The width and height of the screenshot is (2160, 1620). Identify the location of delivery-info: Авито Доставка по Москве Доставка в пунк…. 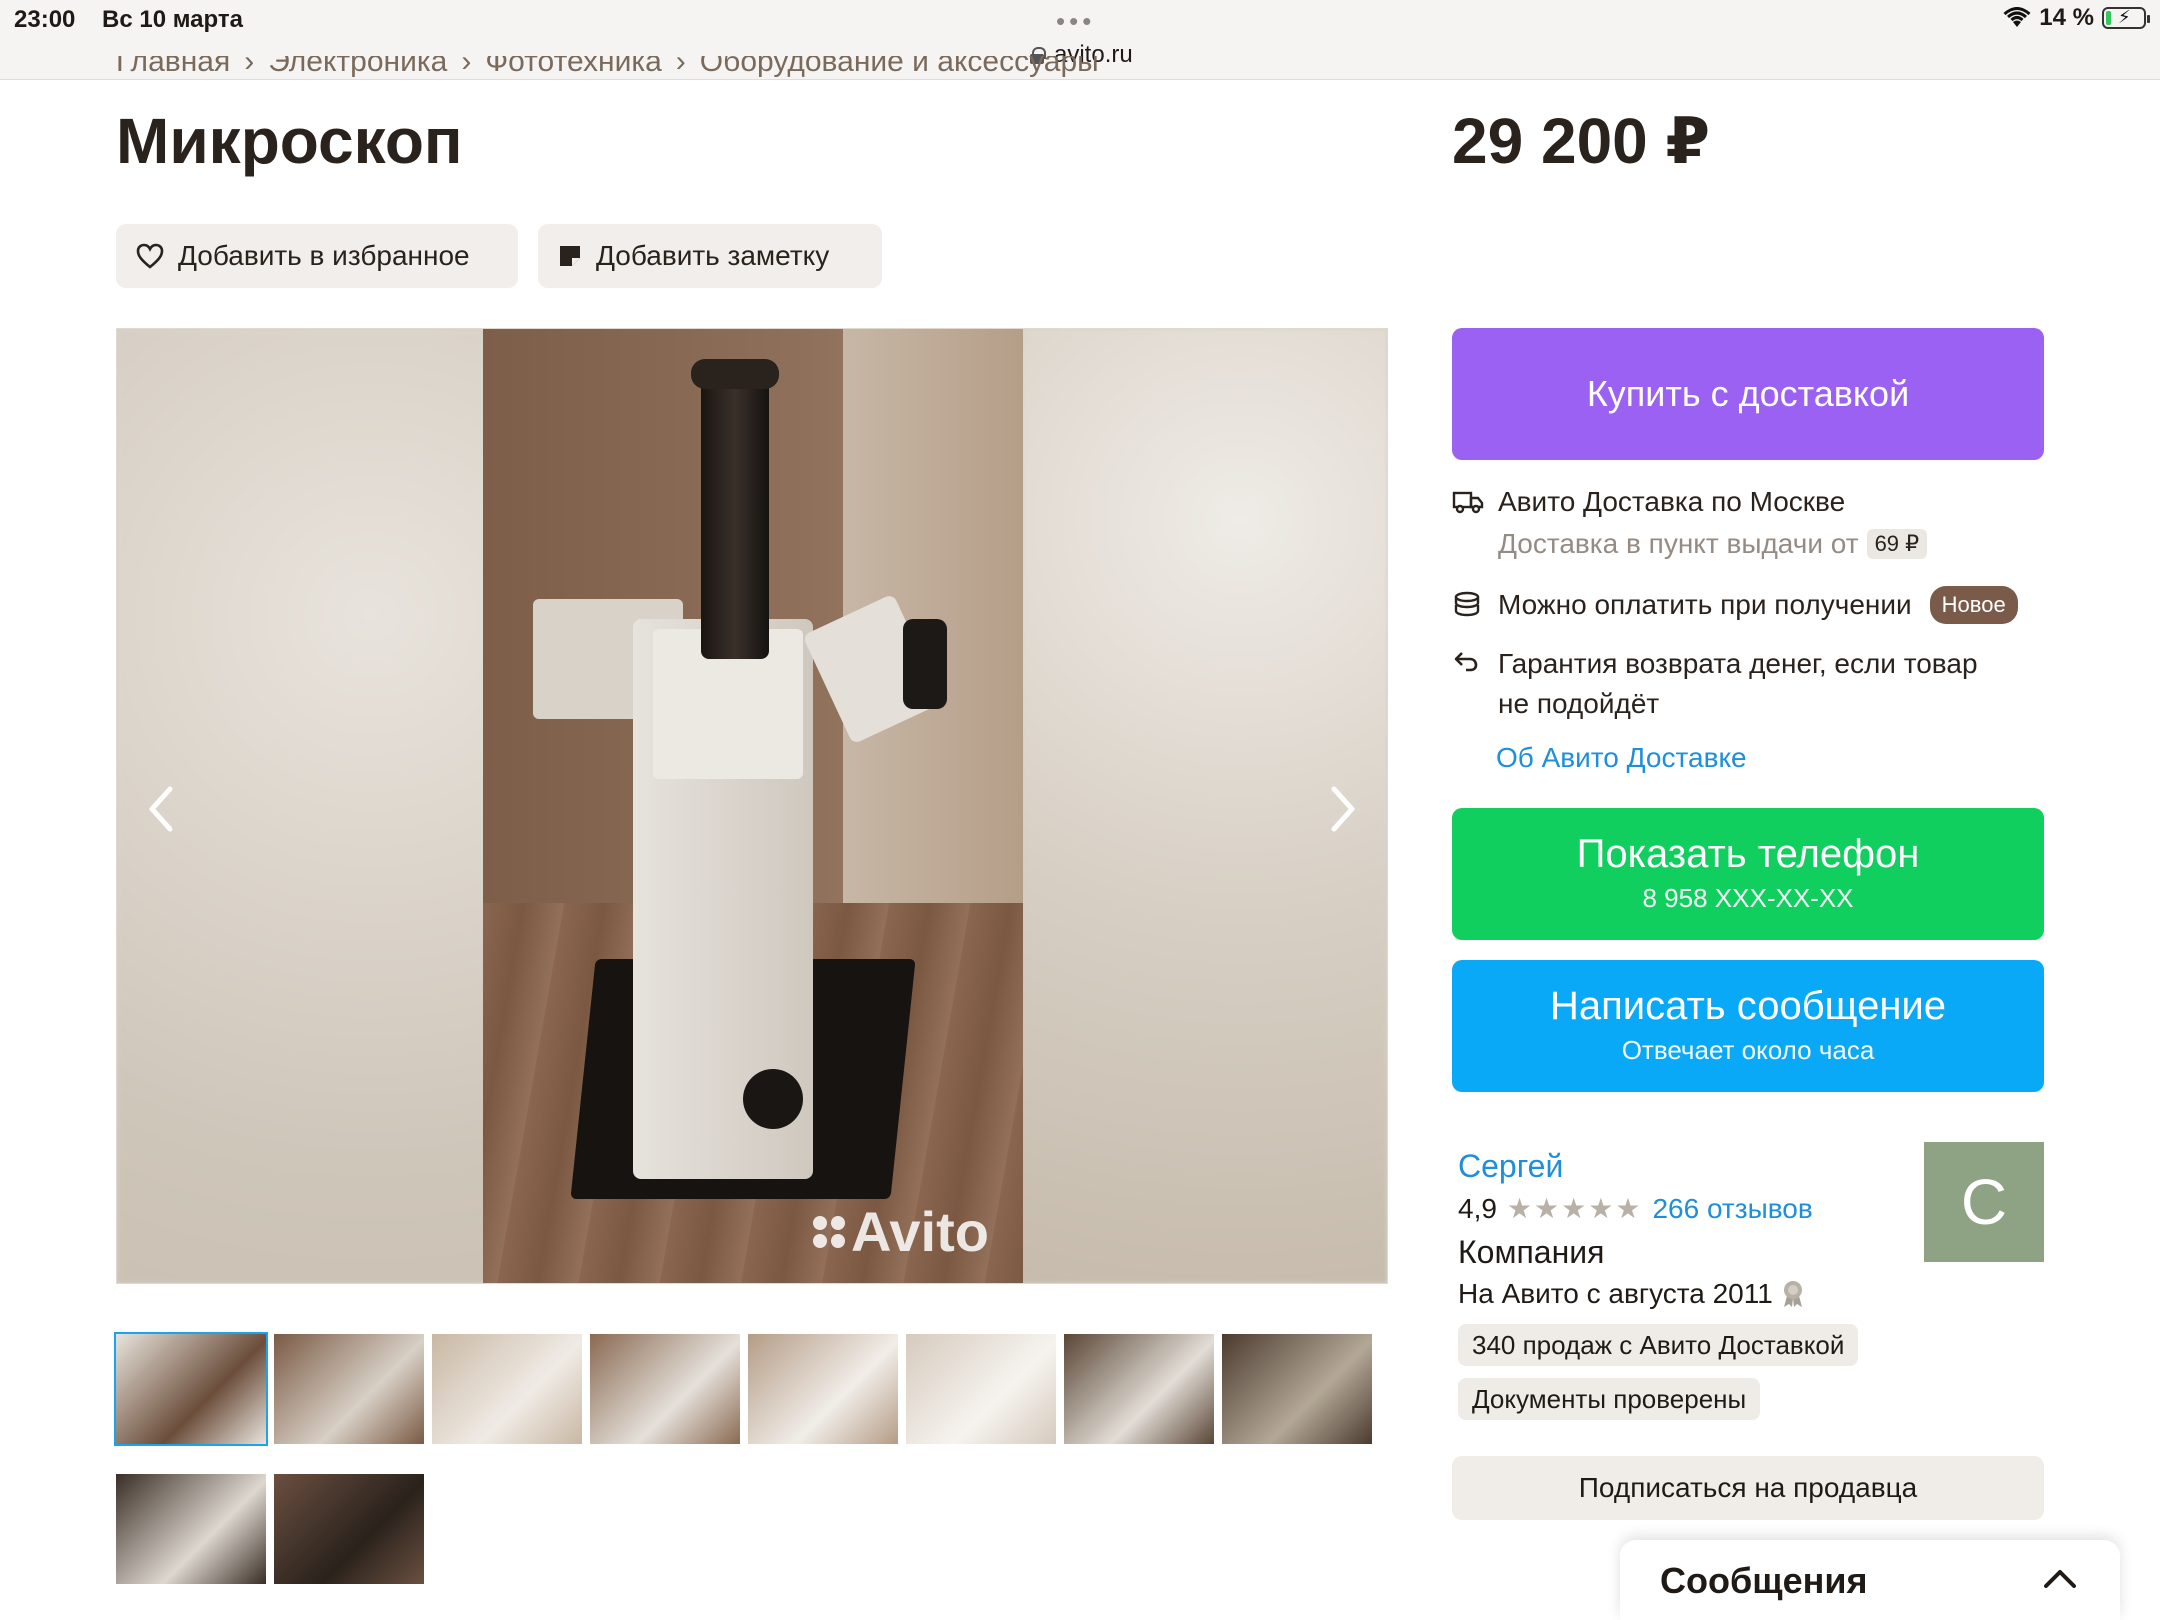
(1690, 523).